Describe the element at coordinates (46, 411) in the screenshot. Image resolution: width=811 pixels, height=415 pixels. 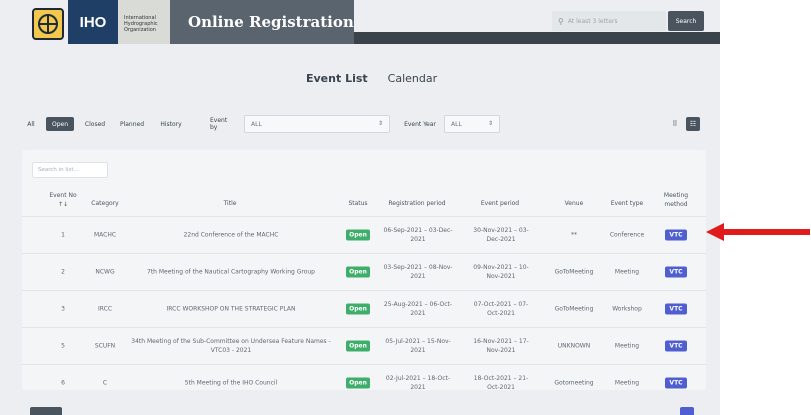
I see `page-size-button` at that location.